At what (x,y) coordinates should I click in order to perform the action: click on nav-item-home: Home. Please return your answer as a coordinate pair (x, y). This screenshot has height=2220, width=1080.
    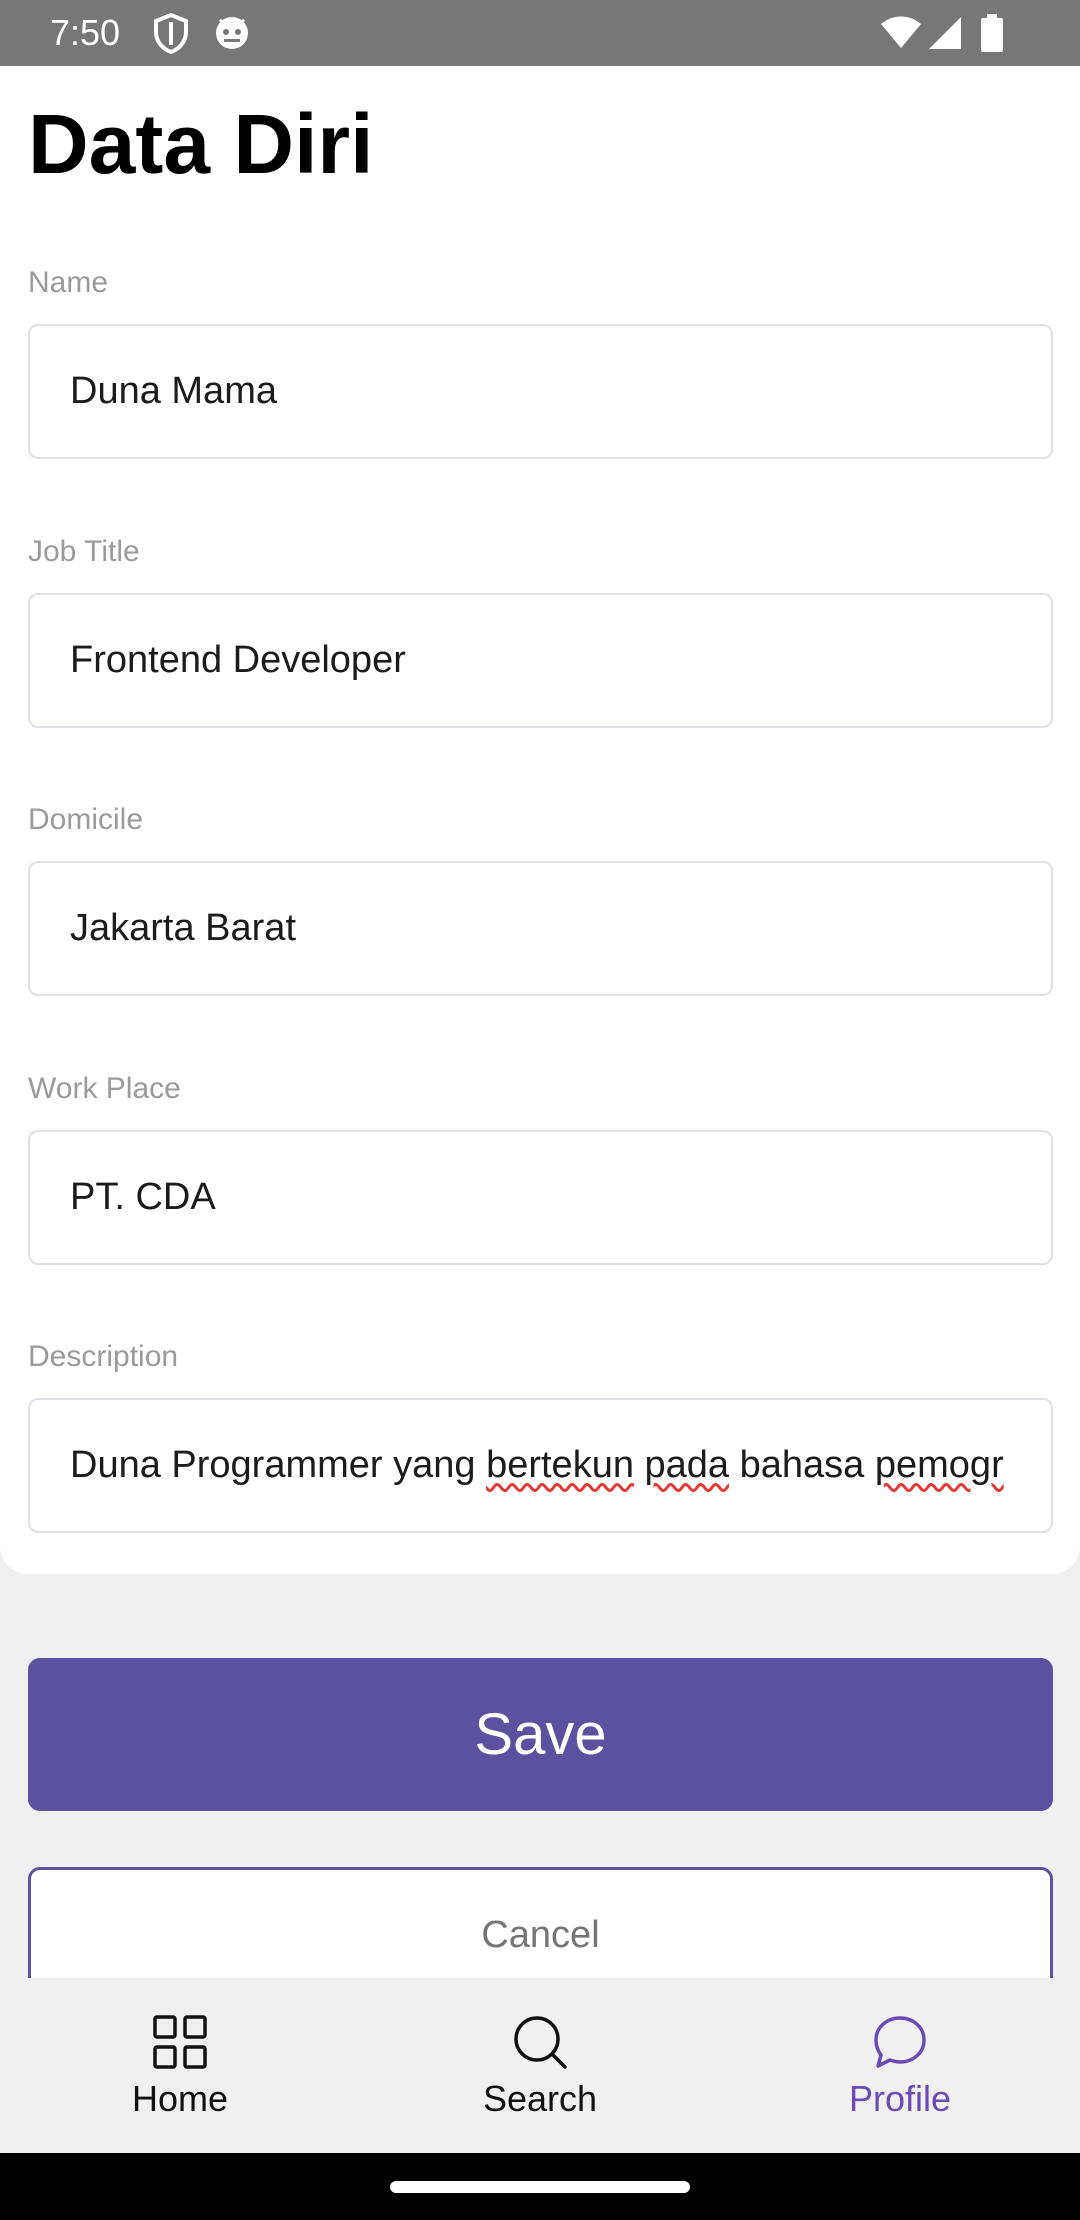
    Looking at the image, I should click on (180, 2065).